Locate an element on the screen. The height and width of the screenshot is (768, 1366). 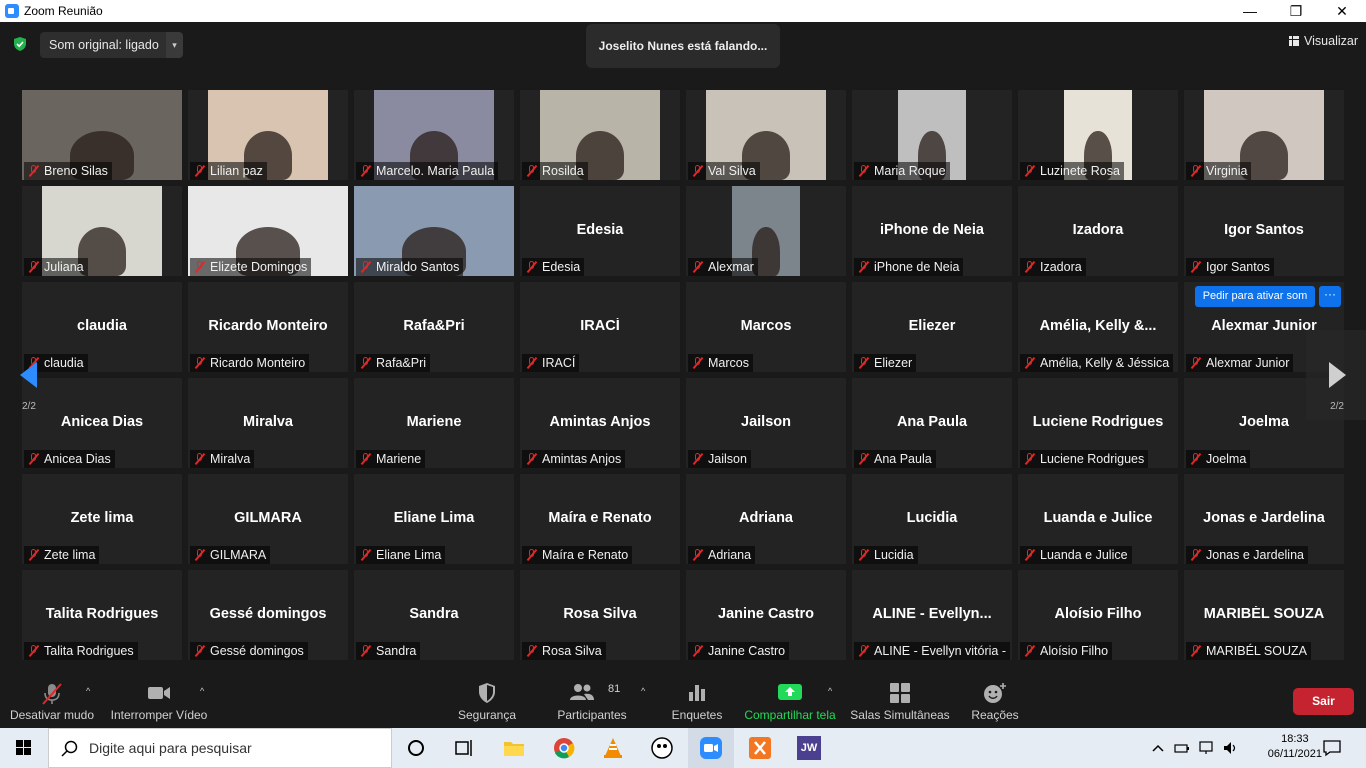
cortana-icon is located at coordinates (416, 748).